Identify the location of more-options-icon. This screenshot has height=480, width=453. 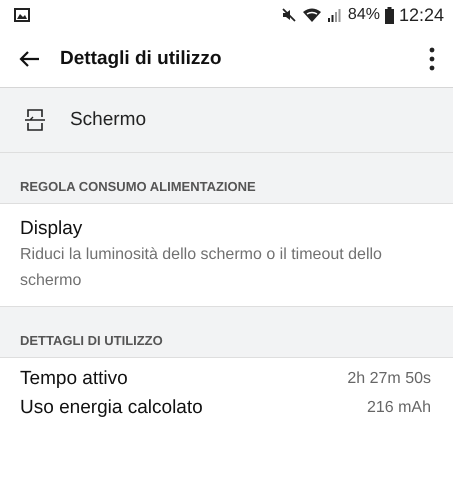
(432, 58).